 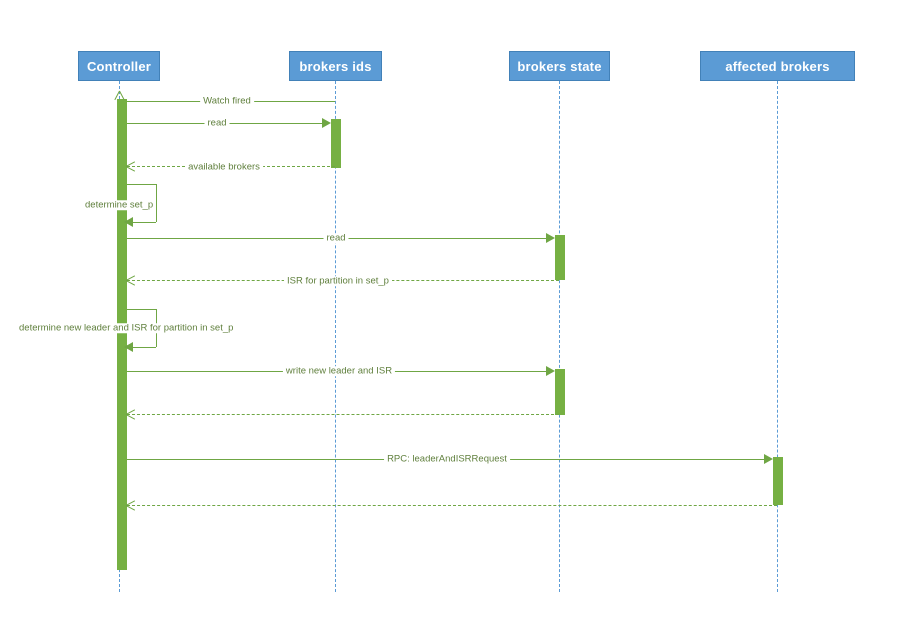 What do you see at coordinates (144, 347) in the screenshot?
I see `self-loop-determine-leader-bottom` at bounding box center [144, 347].